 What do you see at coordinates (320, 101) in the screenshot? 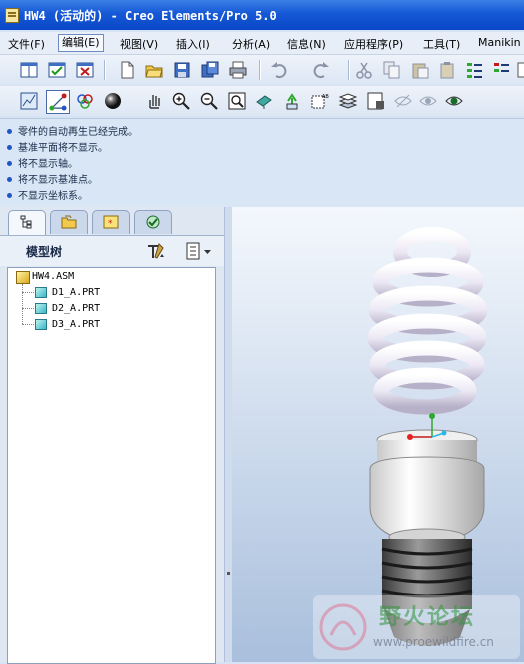
I see `named-view-icon: AB` at bounding box center [320, 101].